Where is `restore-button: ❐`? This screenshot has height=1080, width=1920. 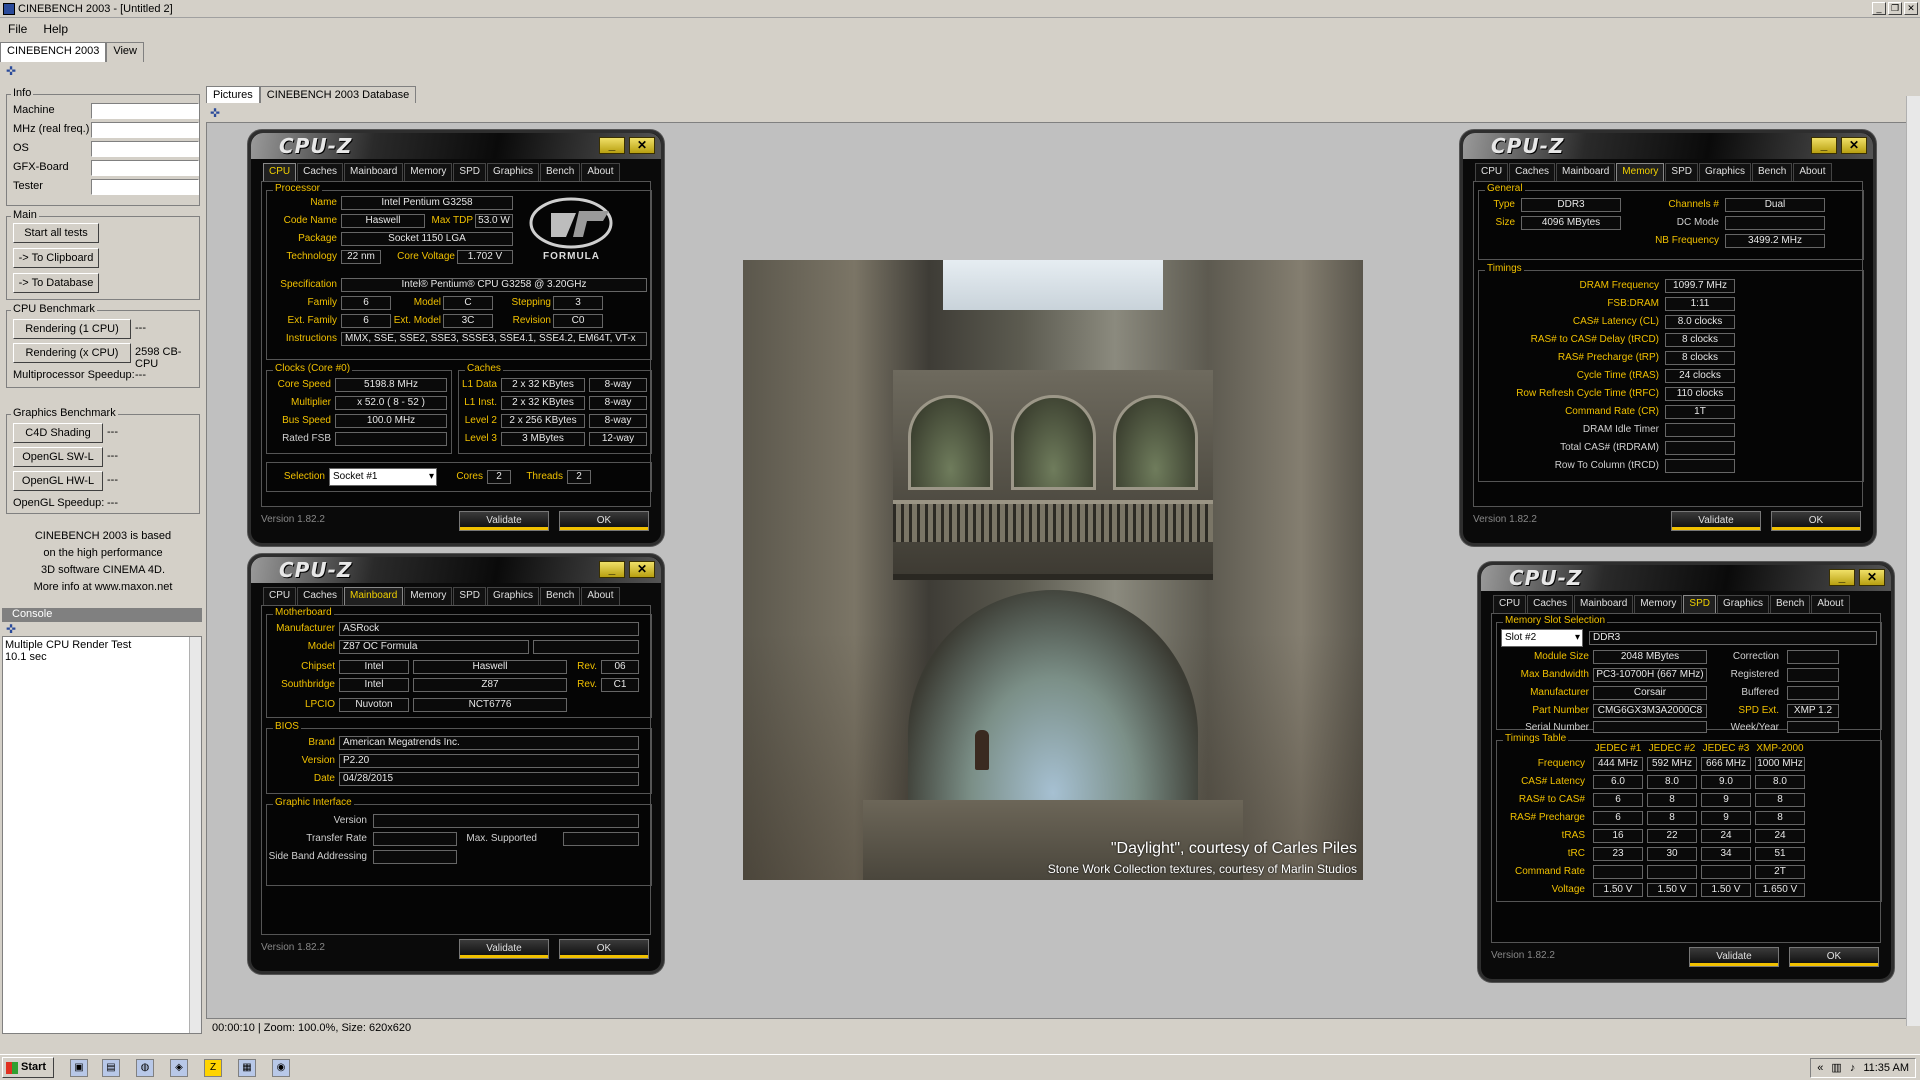
restore-button: ❐ is located at coordinates (1895, 8).